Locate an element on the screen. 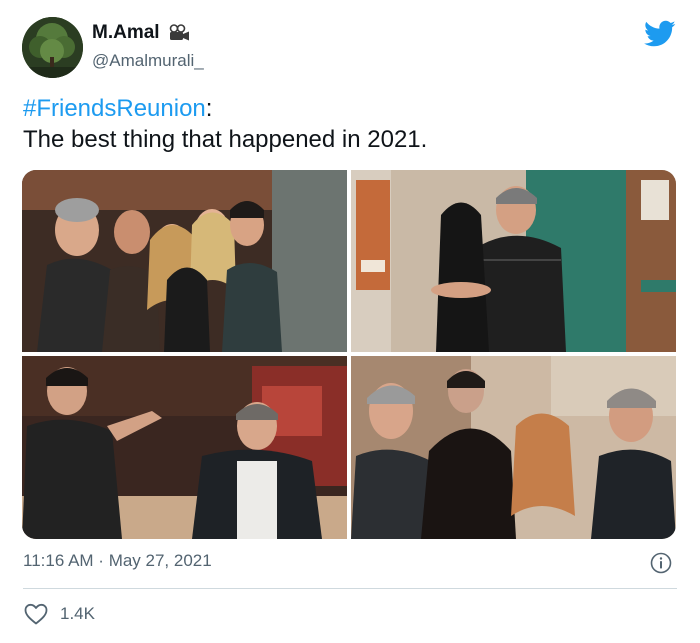 Image resolution: width=700 pixels, height=643 pixels. twitter-bird-icon is located at coordinates (660, 34).